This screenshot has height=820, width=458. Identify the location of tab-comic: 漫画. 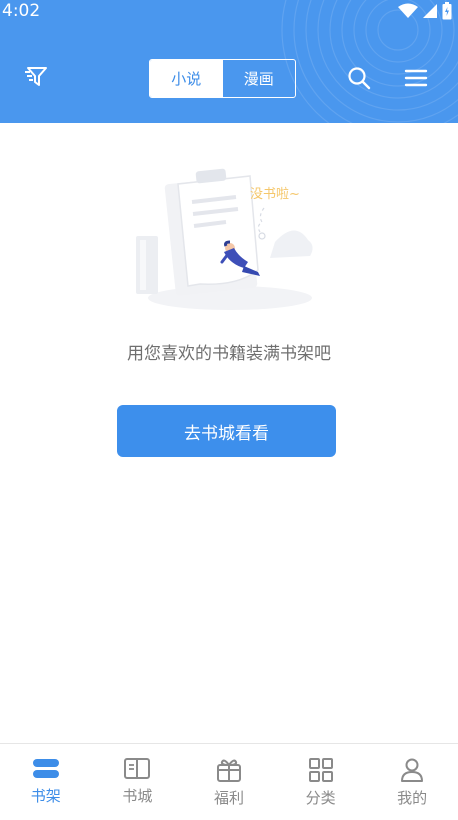
(259, 78).